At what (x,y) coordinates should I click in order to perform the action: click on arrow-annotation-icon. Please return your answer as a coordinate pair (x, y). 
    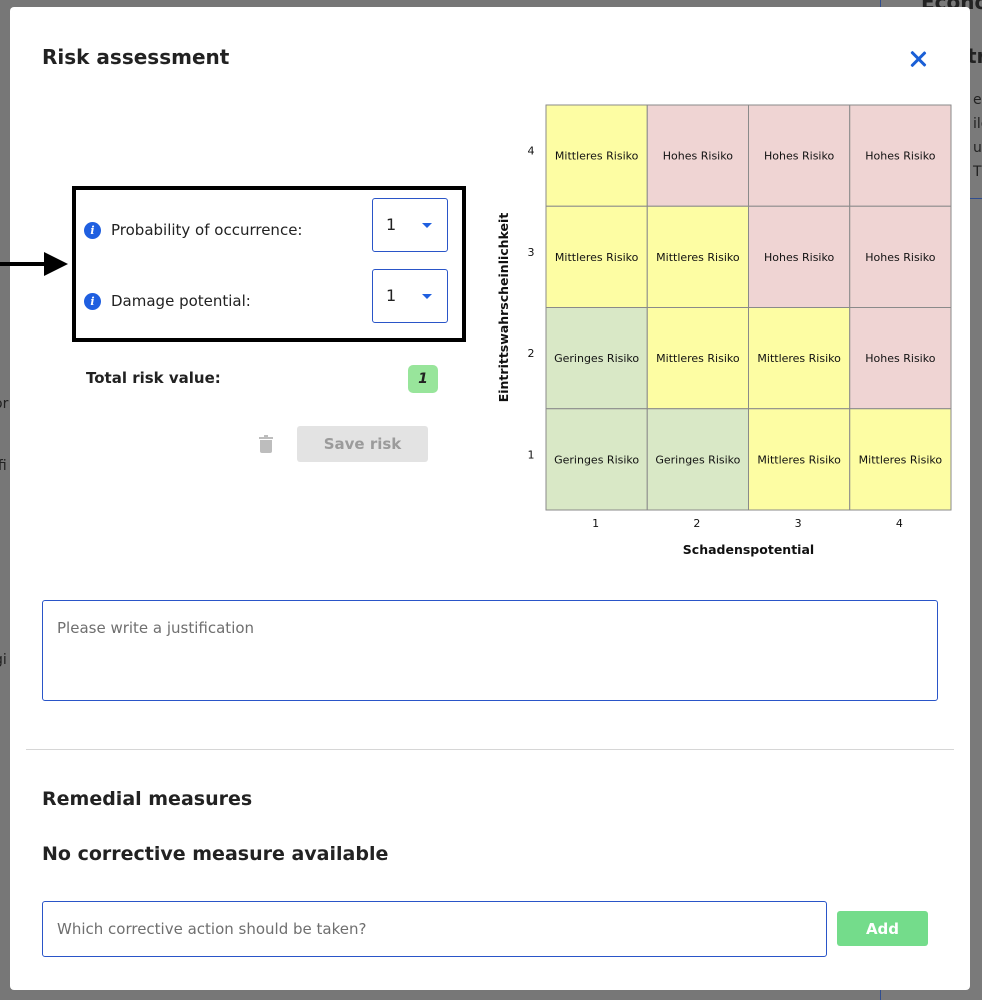
    Looking at the image, I should click on (22, 264).